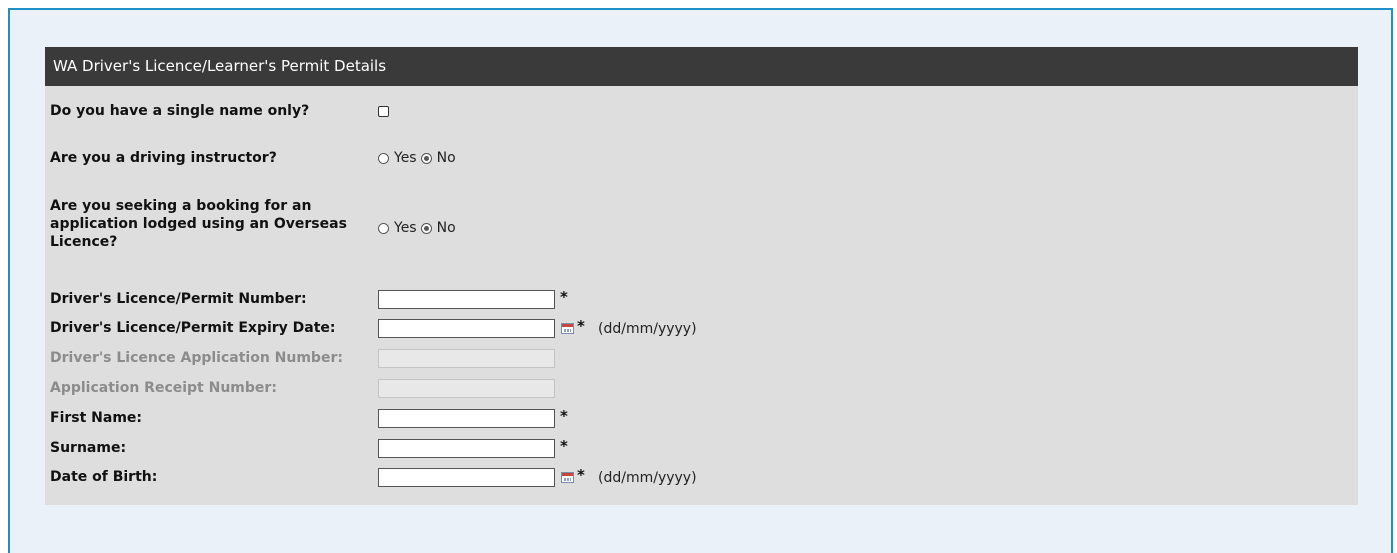 This screenshot has width=1397, height=553. Describe the element at coordinates (466, 388) in the screenshot. I see `receipt-number-input` at that location.